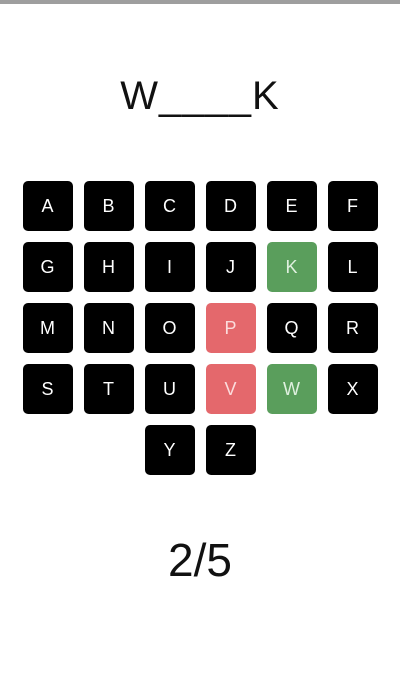  Describe the element at coordinates (200, 206) in the screenshot. I see `keyboard-row: A B C D E F` at that location.